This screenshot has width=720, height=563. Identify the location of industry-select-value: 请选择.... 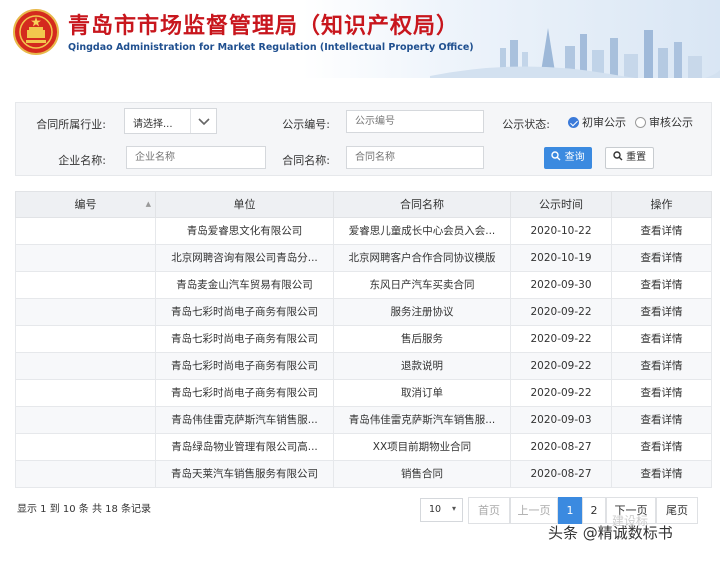
(153, 124).